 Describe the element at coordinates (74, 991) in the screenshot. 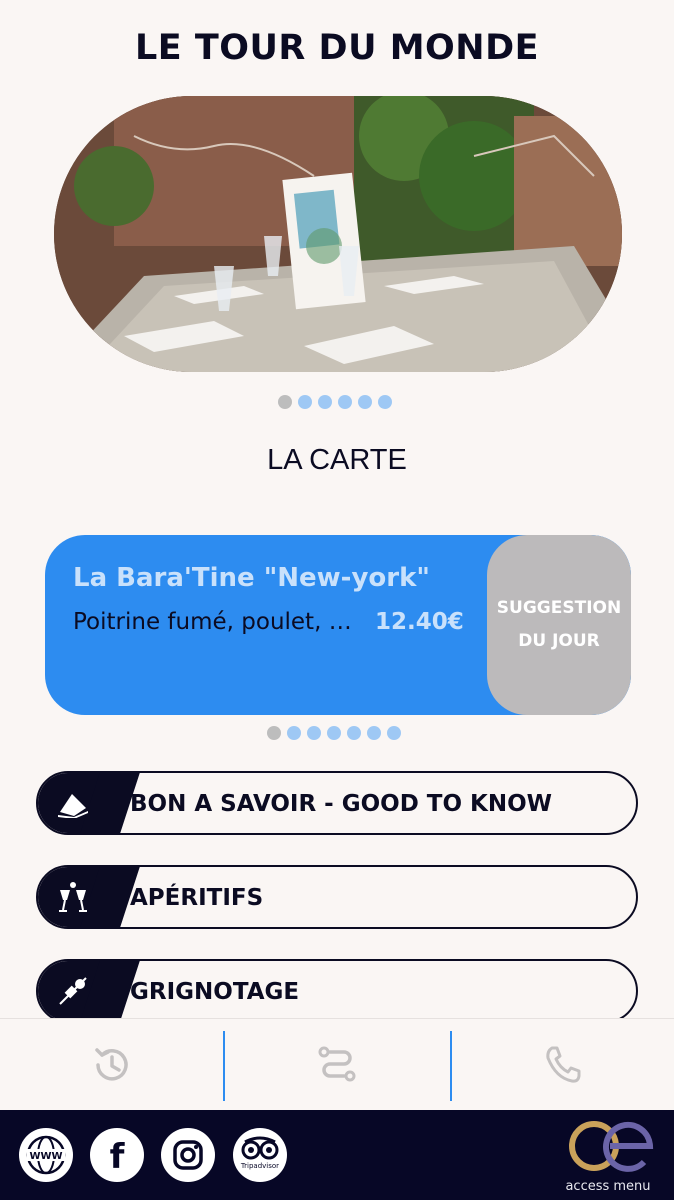

I see `skewer-icon` at that location.